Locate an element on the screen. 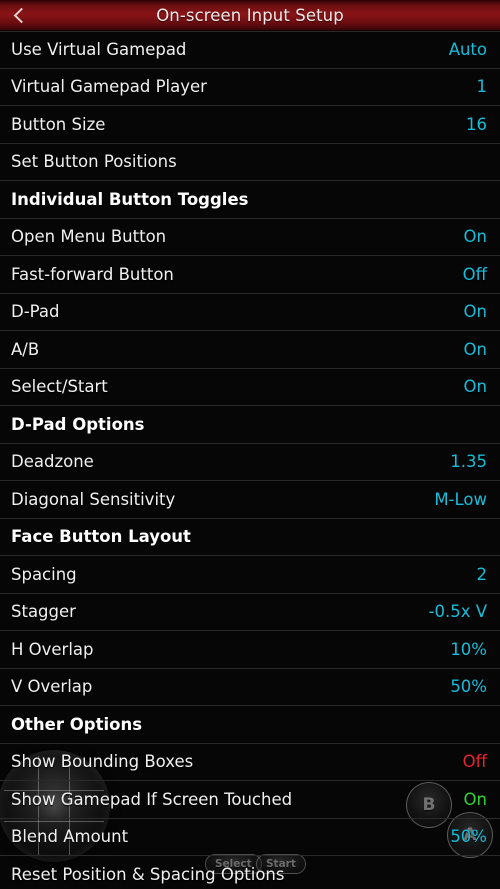  row-v-overlap: V Overlap 50% is located at coordinates (250, 687).